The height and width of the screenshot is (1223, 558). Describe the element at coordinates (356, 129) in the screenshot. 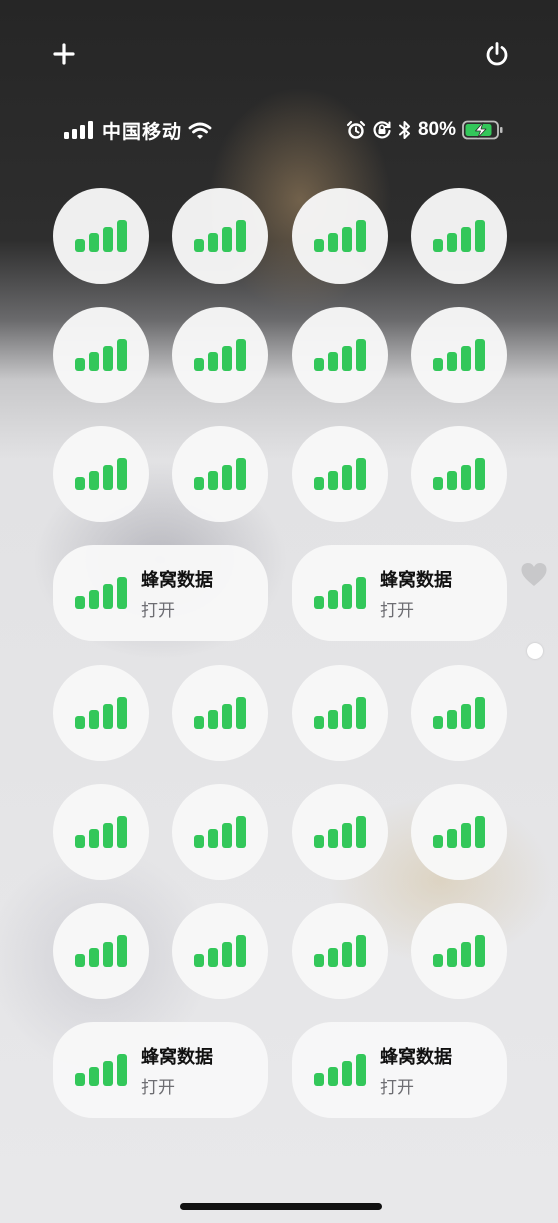

I see `alarm-icon` at that location.